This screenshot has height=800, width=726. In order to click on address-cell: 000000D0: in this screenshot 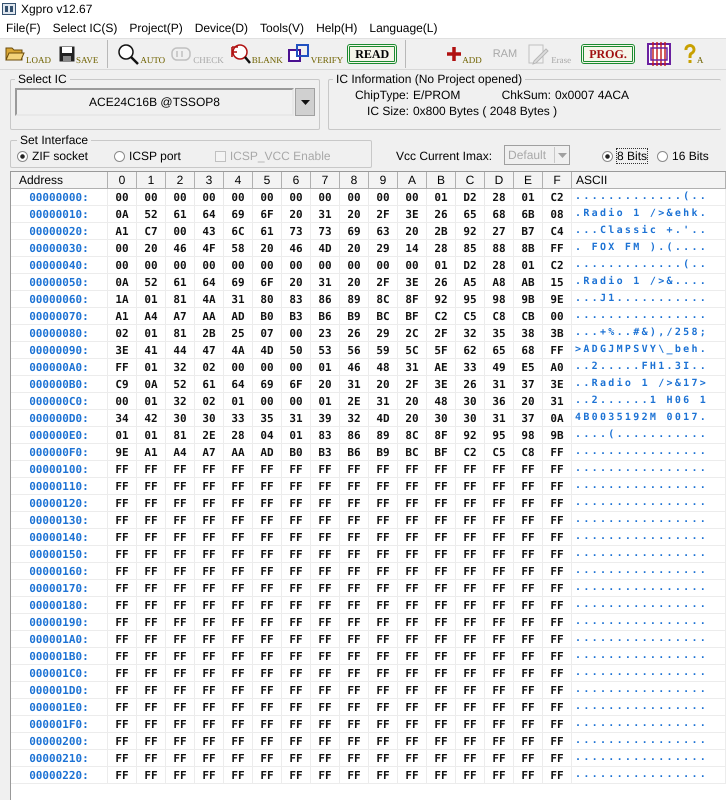, I will do `click(59, 418)`.